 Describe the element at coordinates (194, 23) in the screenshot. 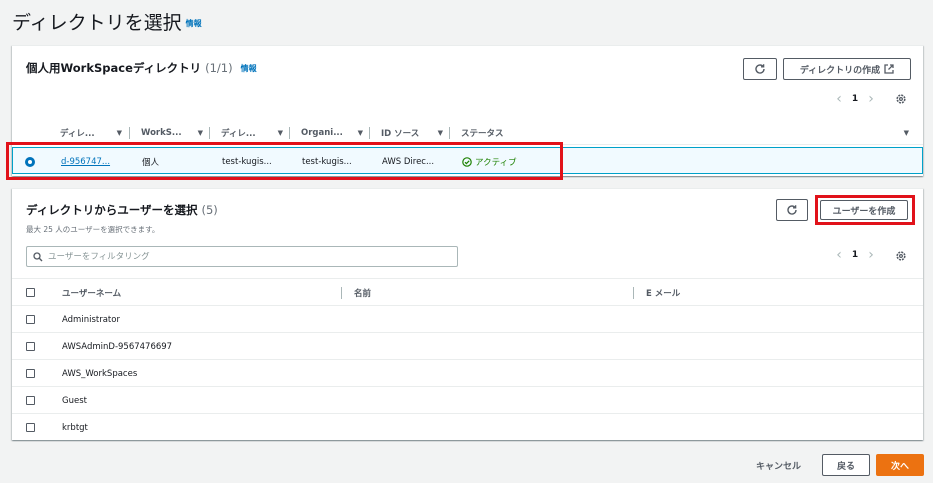

I see `page-info-link: 情報` at that location.